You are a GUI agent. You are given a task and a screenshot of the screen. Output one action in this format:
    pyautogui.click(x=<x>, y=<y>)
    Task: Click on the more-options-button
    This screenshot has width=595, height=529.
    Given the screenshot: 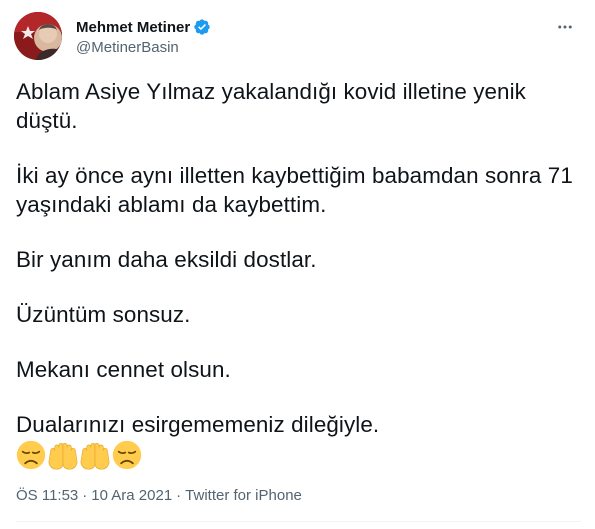 What is the action you would take?
    pyautogui.click(x=565, y=27)
    